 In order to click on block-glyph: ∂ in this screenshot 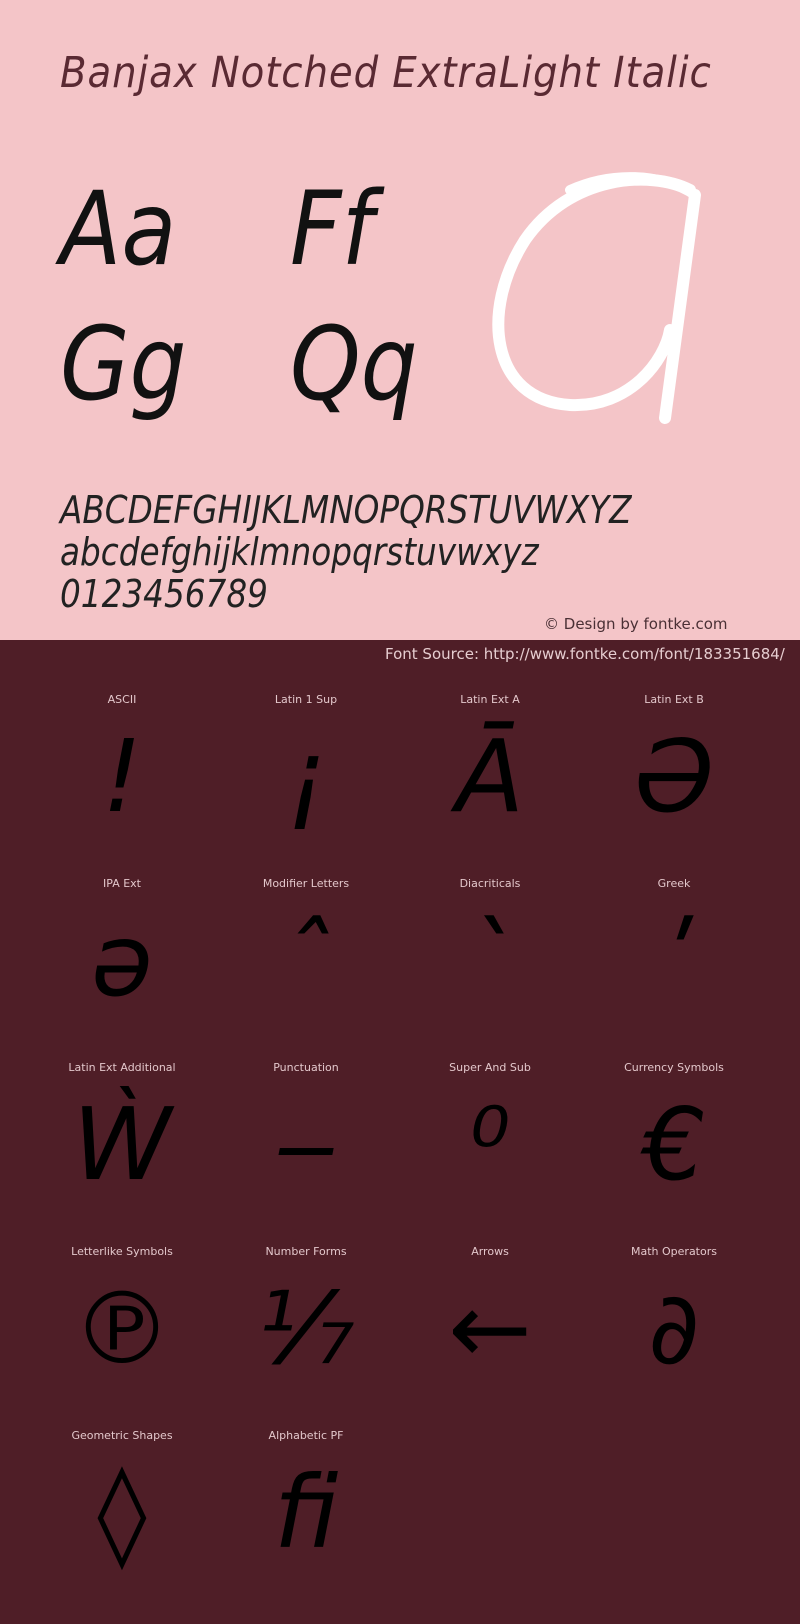, I will do `click(674, 1328)`.